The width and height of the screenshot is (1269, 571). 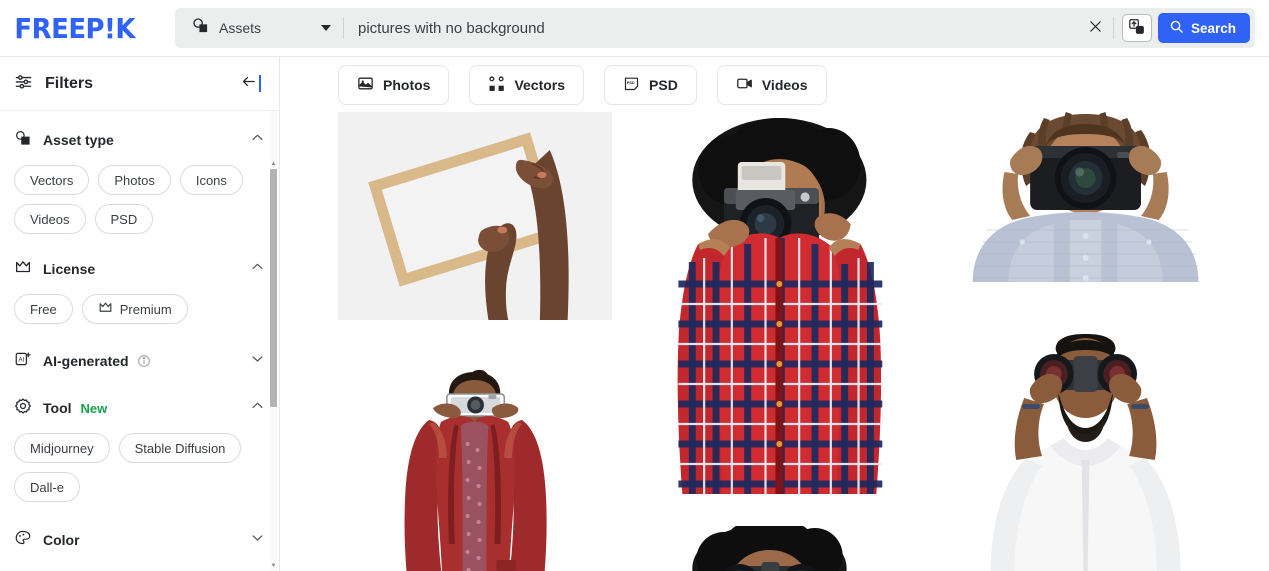 What do you see at coordinates (407, 84) in the screenshot?
I see `tab-photos-label: Photos` at bounding box center [407, 84].